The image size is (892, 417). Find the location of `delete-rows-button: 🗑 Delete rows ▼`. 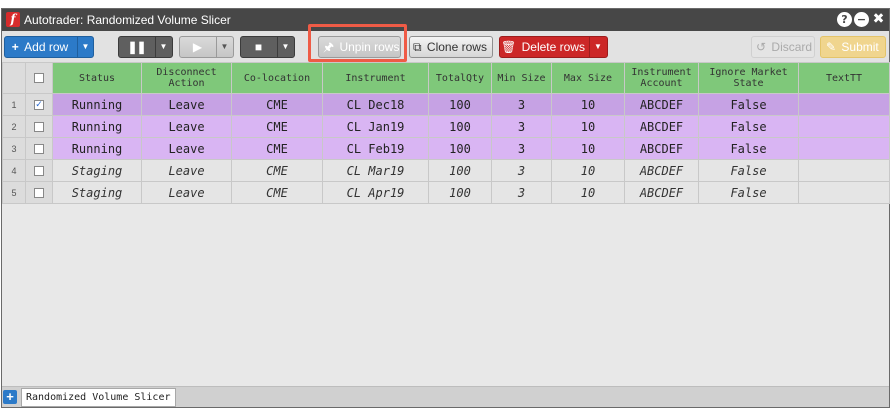

delete-rows-button: 🗑 Delete rows ▼ is located at coordinates (553, 47).